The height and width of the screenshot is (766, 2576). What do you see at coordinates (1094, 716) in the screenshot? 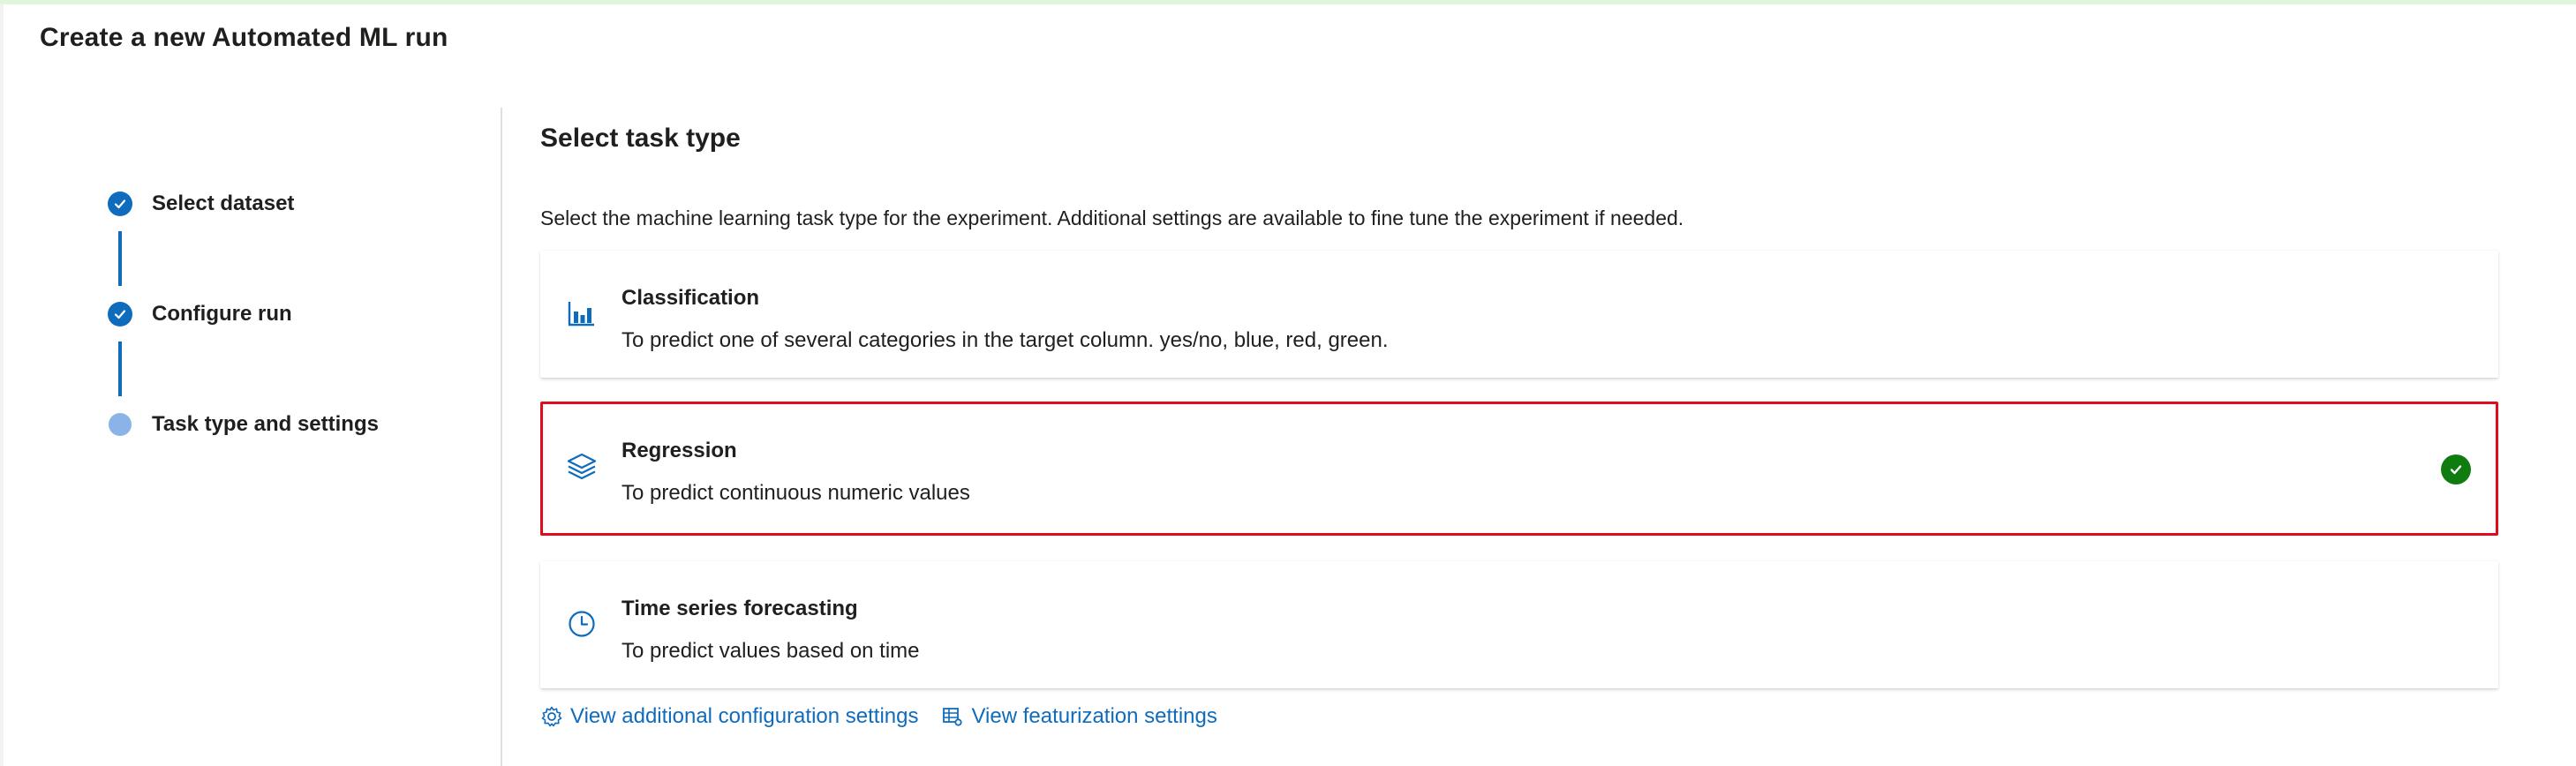
I see `link-label: View featurization settings` at bounding box center [1094, 716].